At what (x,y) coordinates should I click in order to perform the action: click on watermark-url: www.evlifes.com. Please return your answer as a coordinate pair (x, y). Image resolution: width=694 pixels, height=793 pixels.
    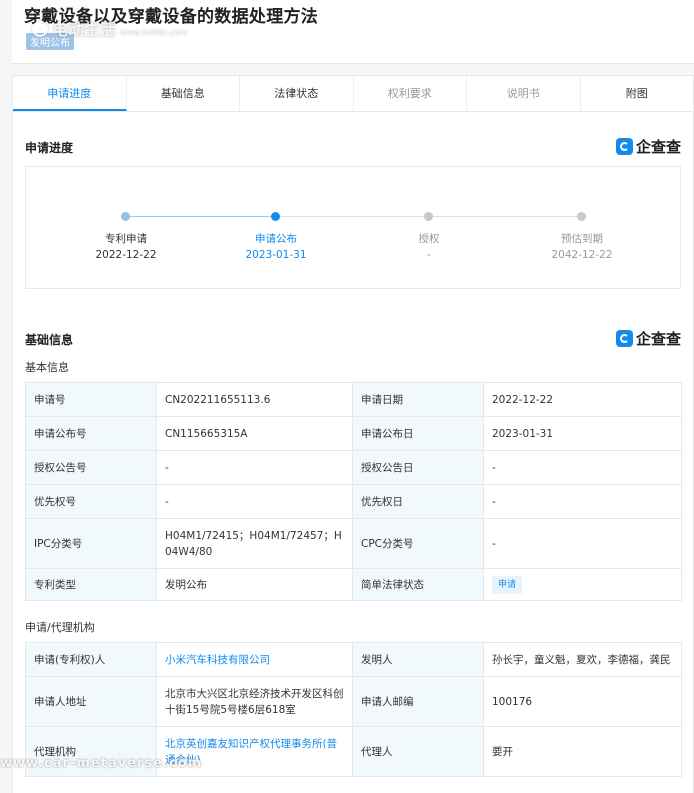
    Looking at the image, I should click on (154, 32).